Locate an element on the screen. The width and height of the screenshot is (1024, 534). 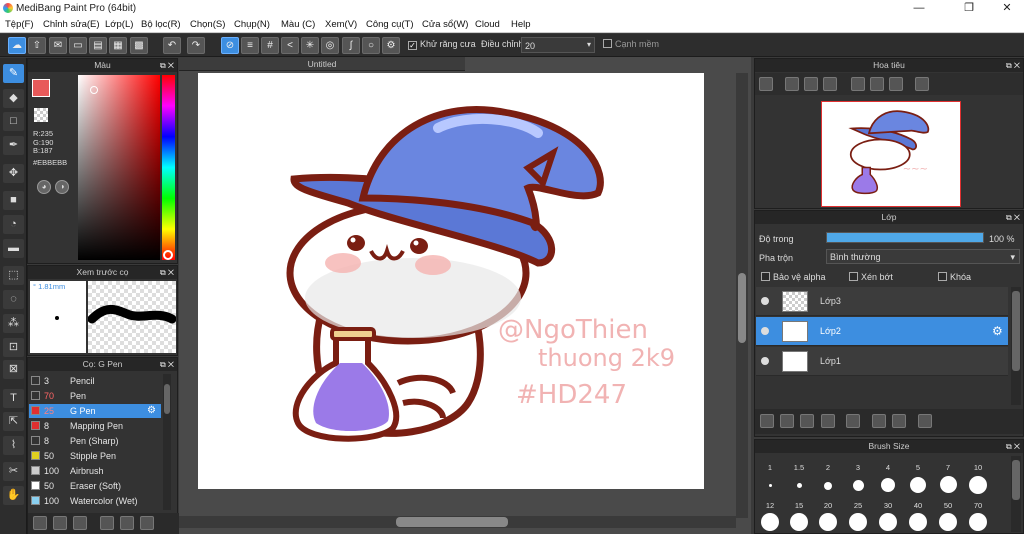
parallel-snap-icon: ≡ is located at coordinates (250, 45).